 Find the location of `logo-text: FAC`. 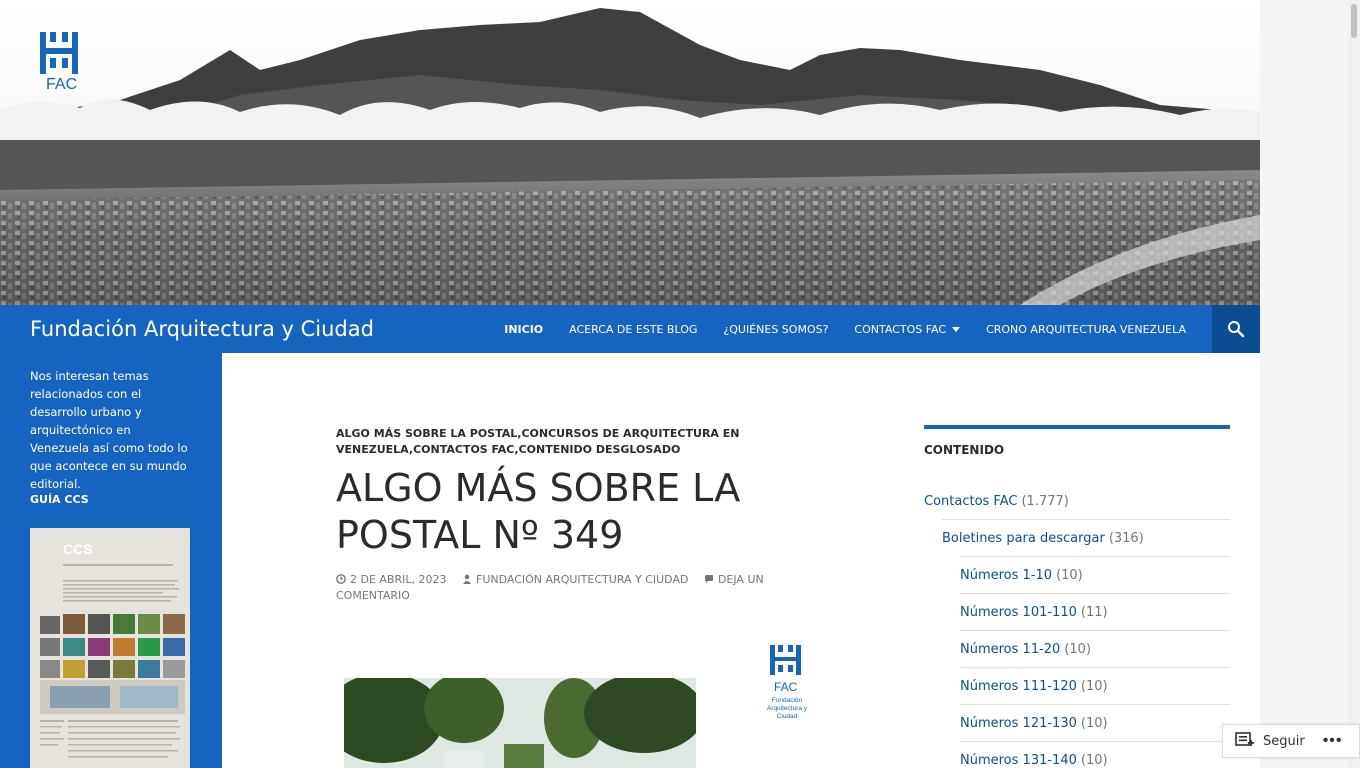

logo-text: FAC is located at coordinates (62, 84).